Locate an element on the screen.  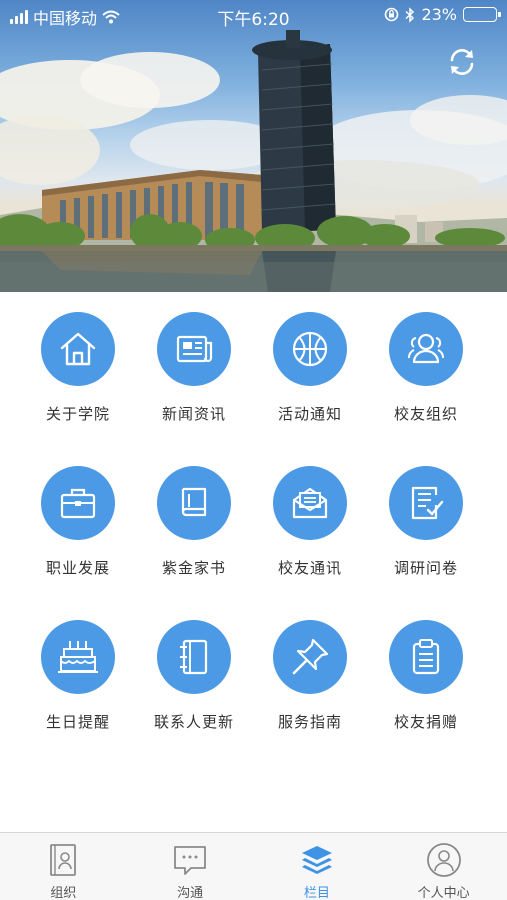
menu-item-career: 职业发展 is located at coordinates (78, 521).